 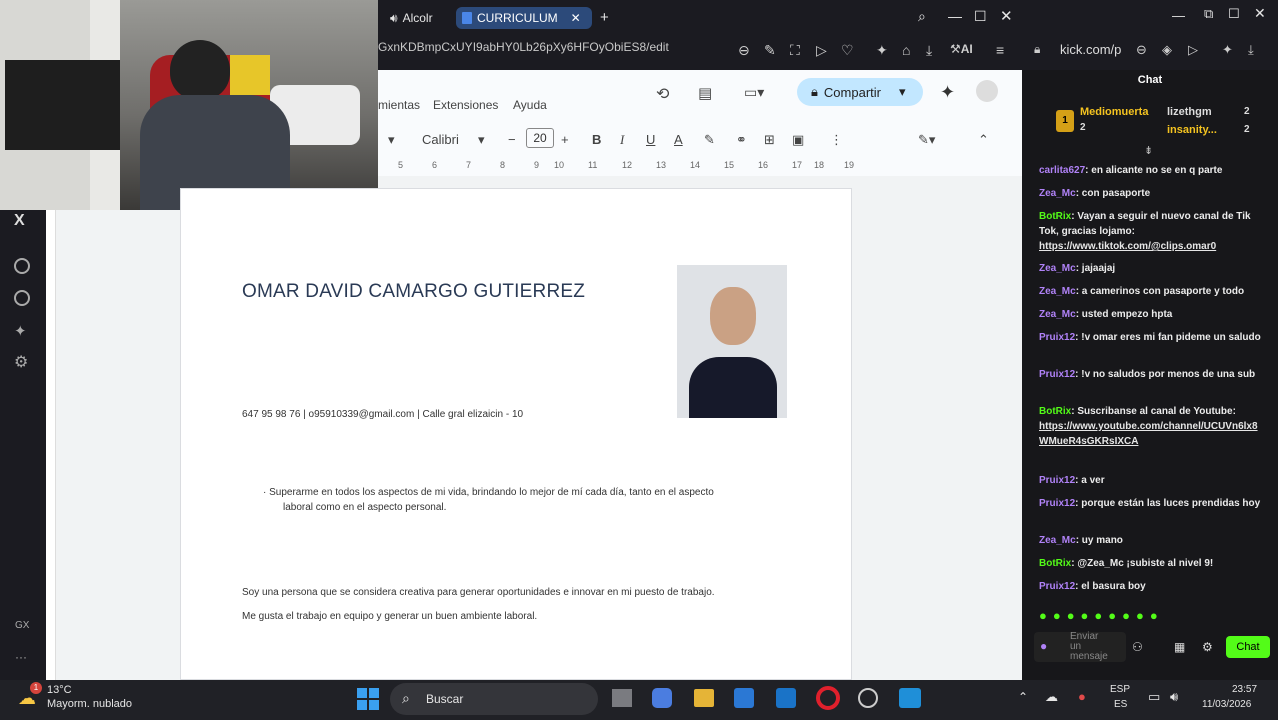 I want to click on objective-line-2: laboral como en el aspecto personal., so click(x=364, y=507).